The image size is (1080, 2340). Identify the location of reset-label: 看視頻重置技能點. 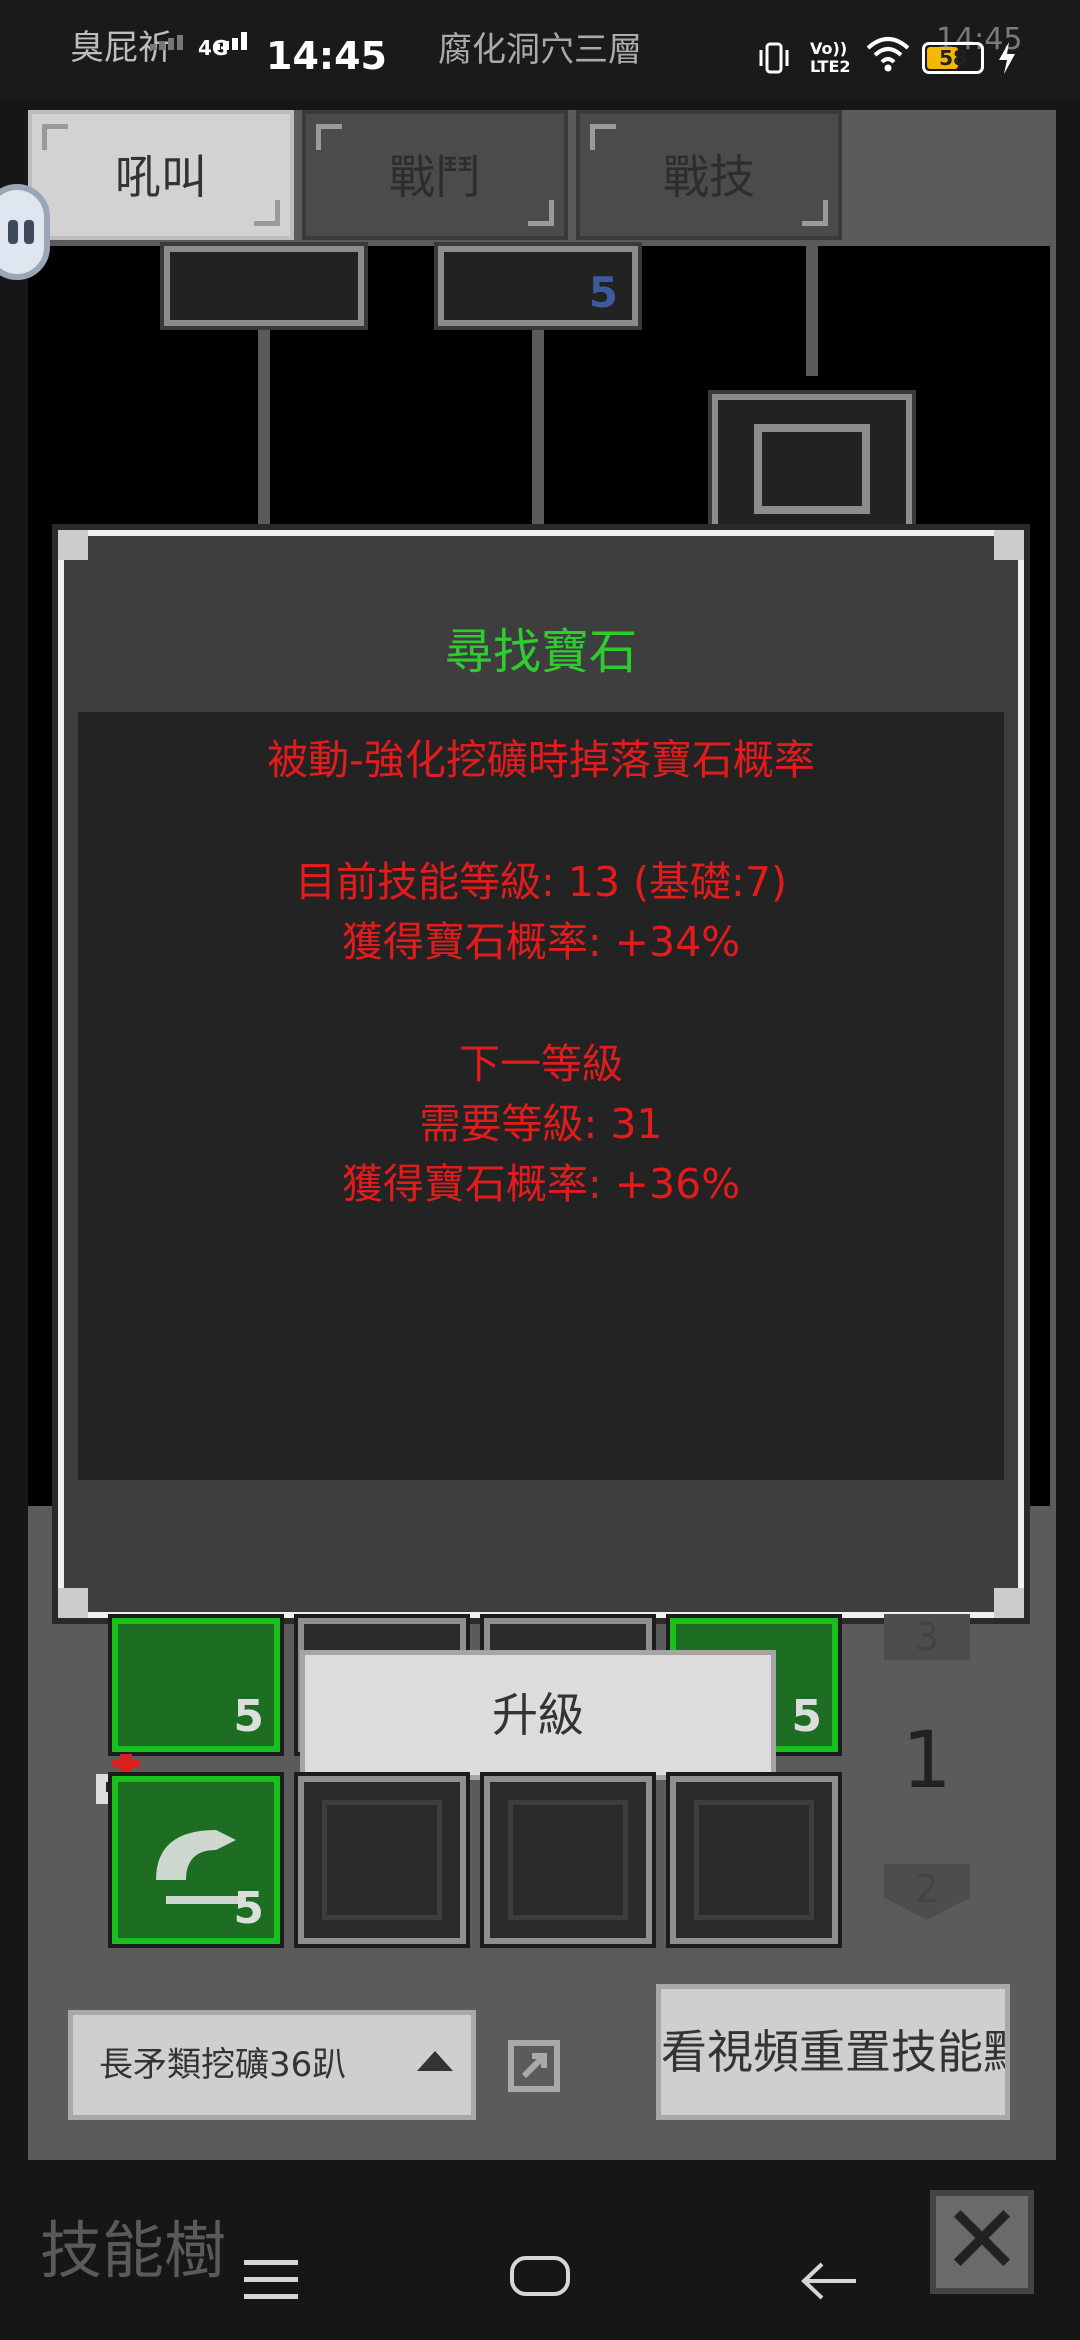
(835, 2052).